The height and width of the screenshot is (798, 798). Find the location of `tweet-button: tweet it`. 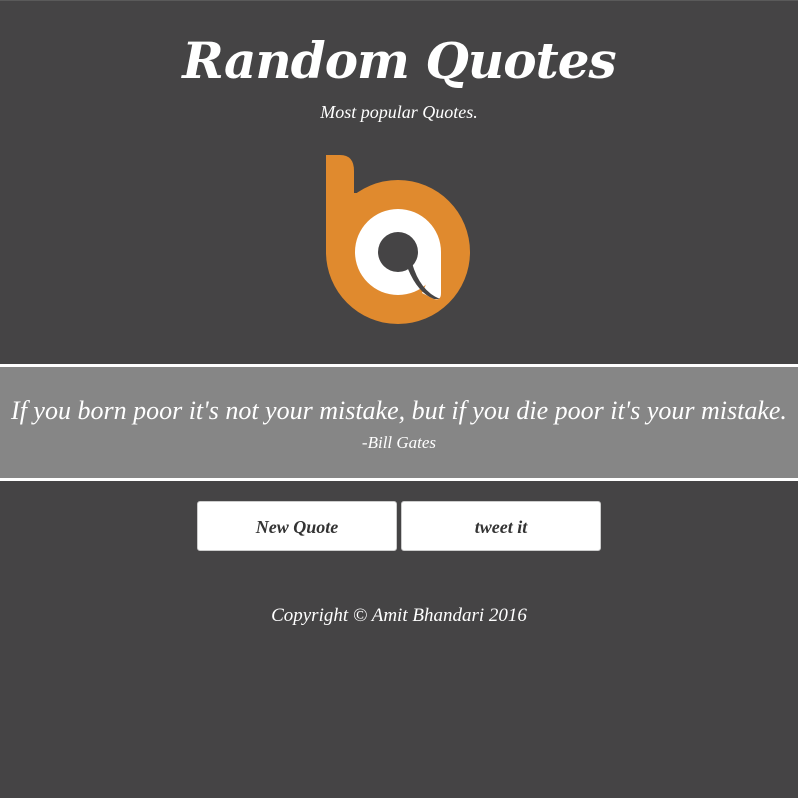

tweet-button: tweet it is located at coordinates (501, 526).